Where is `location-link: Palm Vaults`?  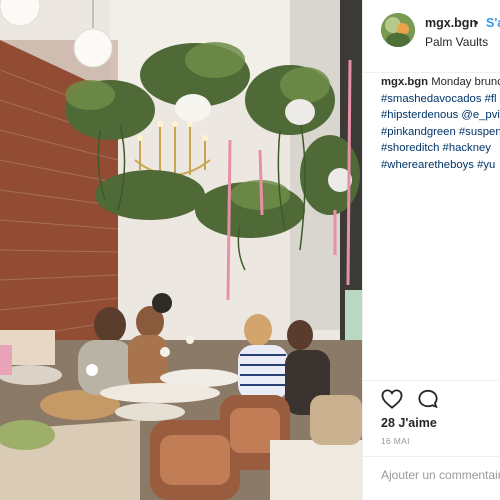
location-link: Palm Vaults is located at coordinates (456, 42).